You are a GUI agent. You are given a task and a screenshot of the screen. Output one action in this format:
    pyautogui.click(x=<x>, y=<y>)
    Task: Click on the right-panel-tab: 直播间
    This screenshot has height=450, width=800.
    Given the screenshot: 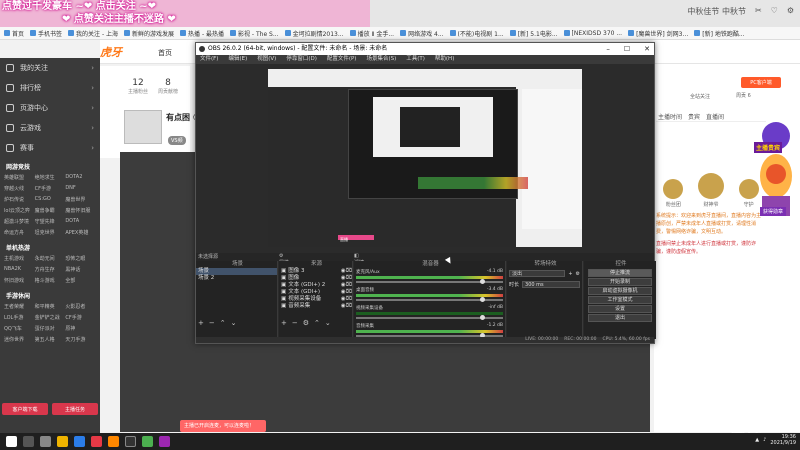 What is the action you would take?
    pyautogui.click(x=715, y=116)
    